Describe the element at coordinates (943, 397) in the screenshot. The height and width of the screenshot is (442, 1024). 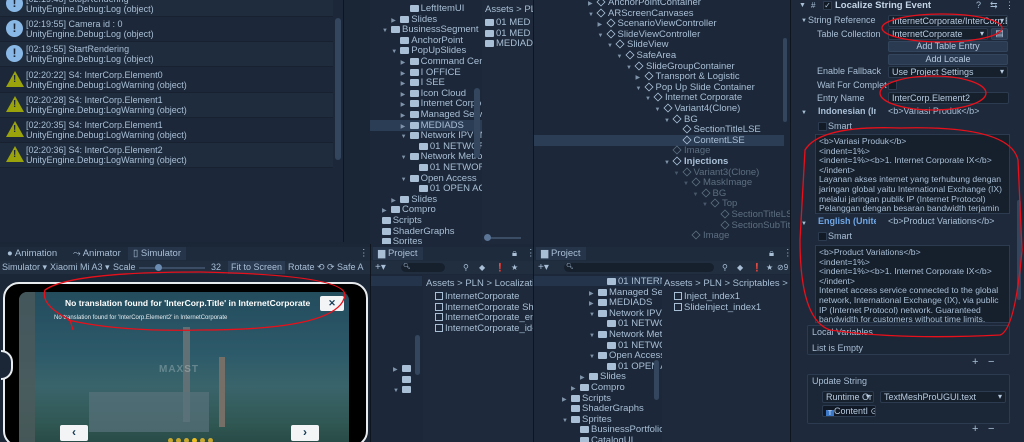
I see `function-dropdown: TextMeshProUGUI.text` at that location.